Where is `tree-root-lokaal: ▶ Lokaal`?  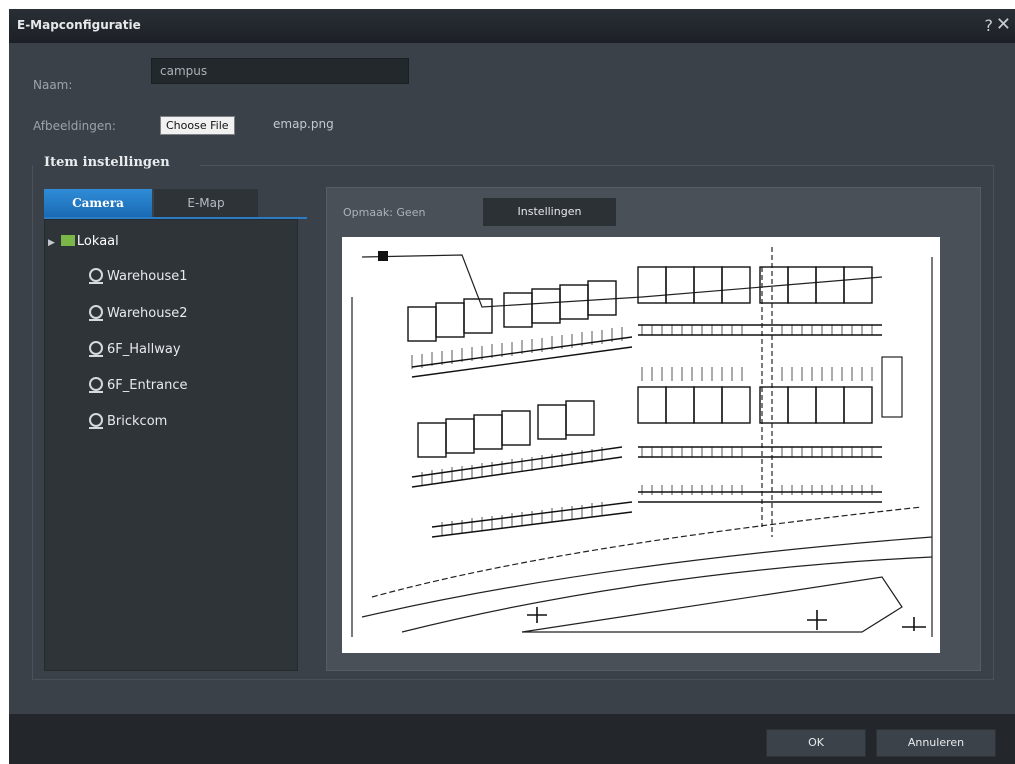 tree-root-lokaal: ▶ Lokaal is located at coordinates (83, 243).